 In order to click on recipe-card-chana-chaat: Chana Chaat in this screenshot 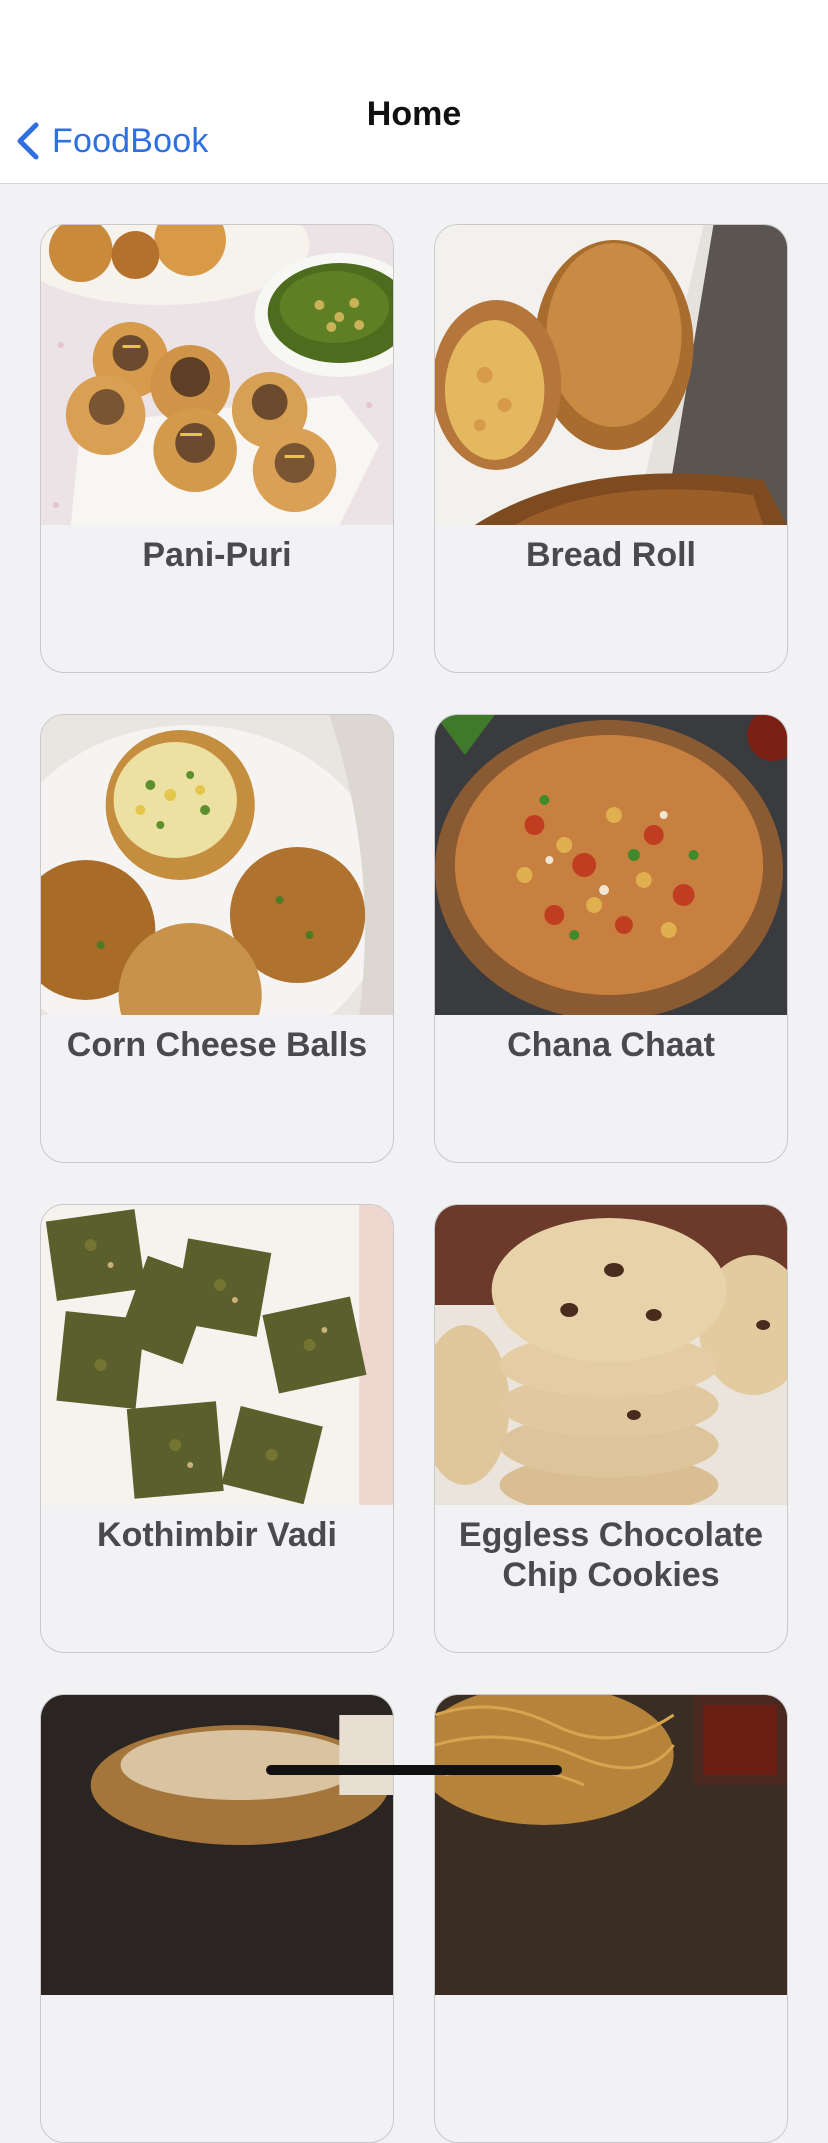, I will do `click(611, 938)`.